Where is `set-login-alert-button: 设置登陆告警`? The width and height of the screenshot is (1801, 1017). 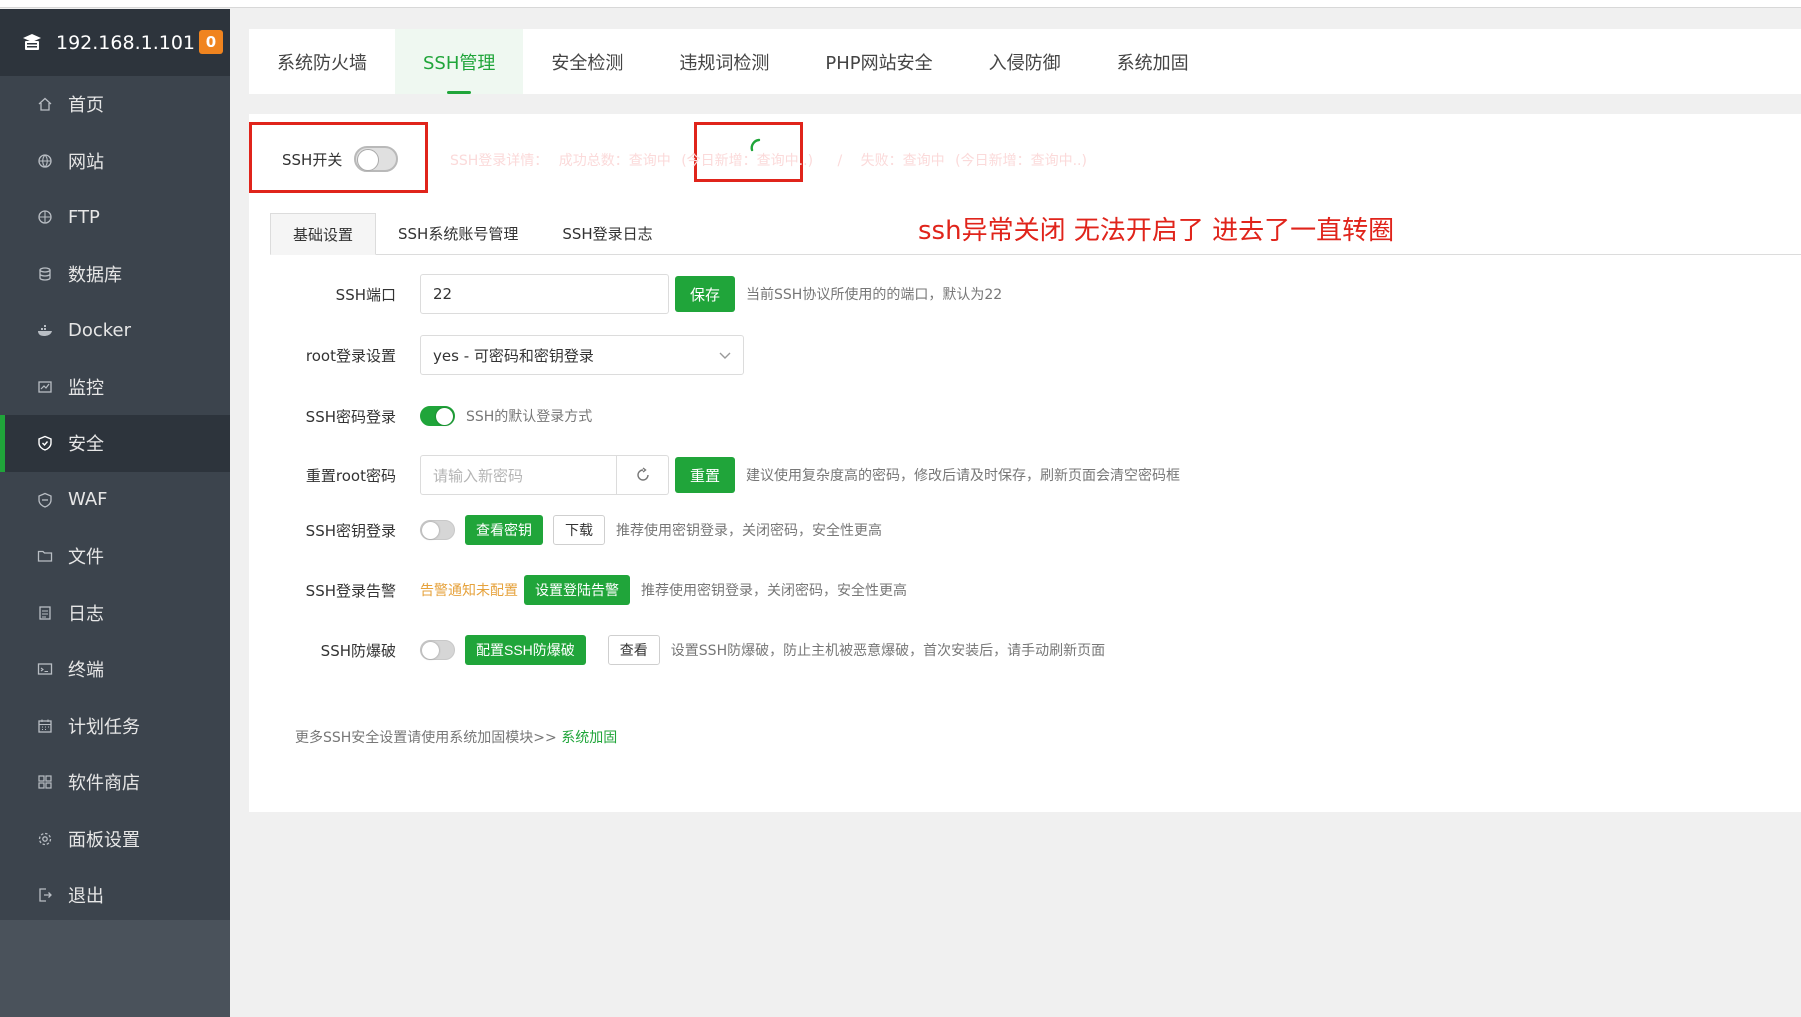
set-login-alert-button: 设置登陆告警 is located at coordinates (577, 590).